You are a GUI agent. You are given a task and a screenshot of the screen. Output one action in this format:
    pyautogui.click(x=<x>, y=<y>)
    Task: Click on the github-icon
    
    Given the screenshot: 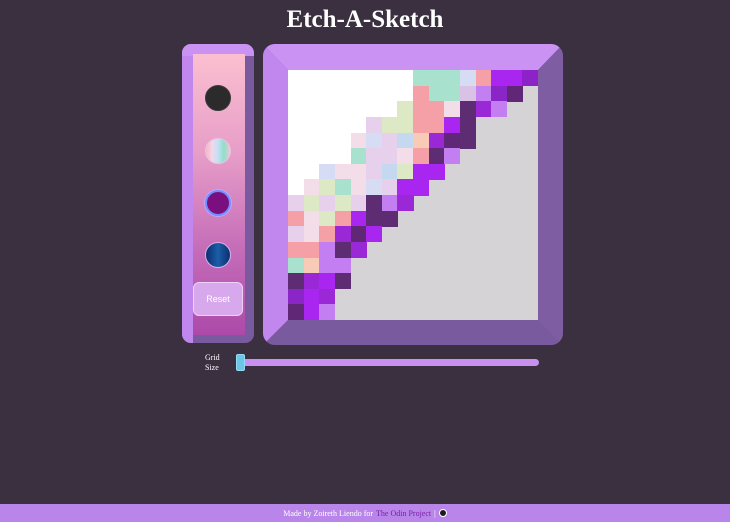 What is the action you would take?
    pyautogui.click(x=442, y=513)
    